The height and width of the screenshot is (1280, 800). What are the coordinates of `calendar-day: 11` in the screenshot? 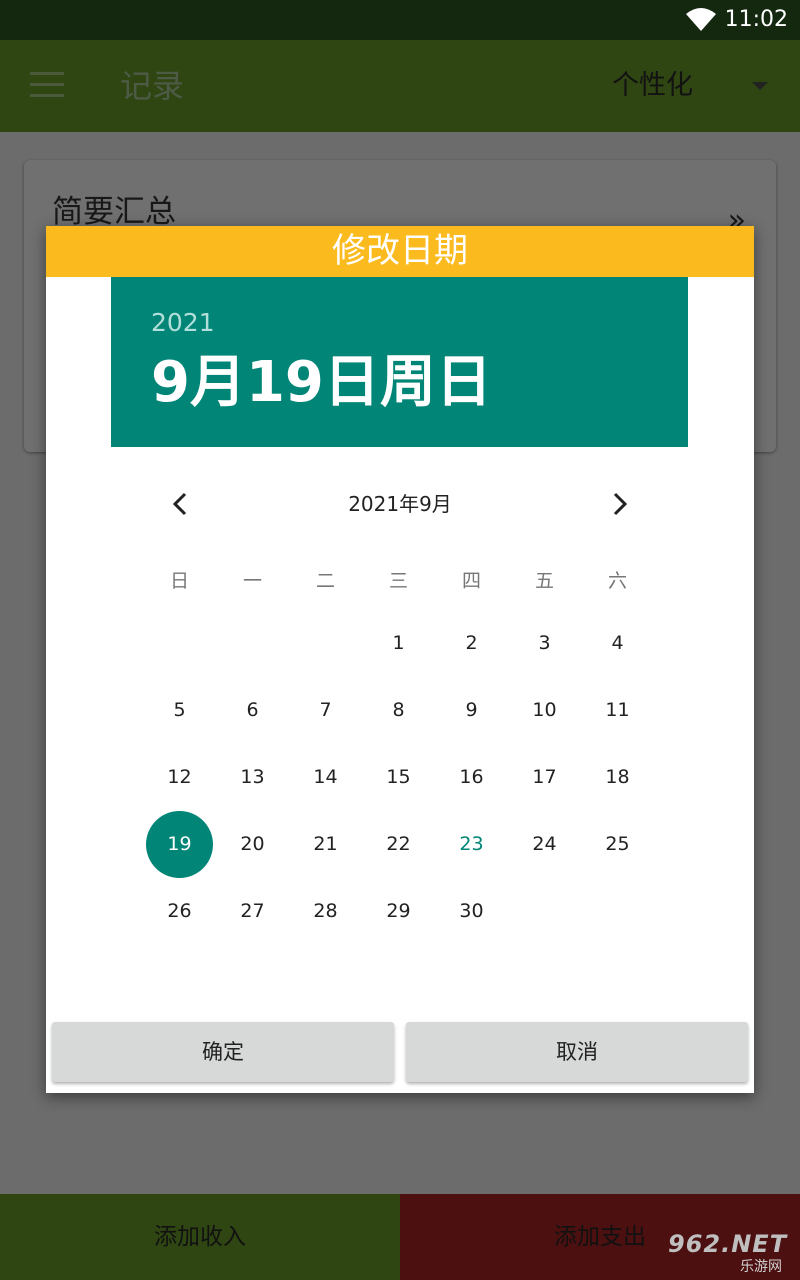 It's located at (617, 710).